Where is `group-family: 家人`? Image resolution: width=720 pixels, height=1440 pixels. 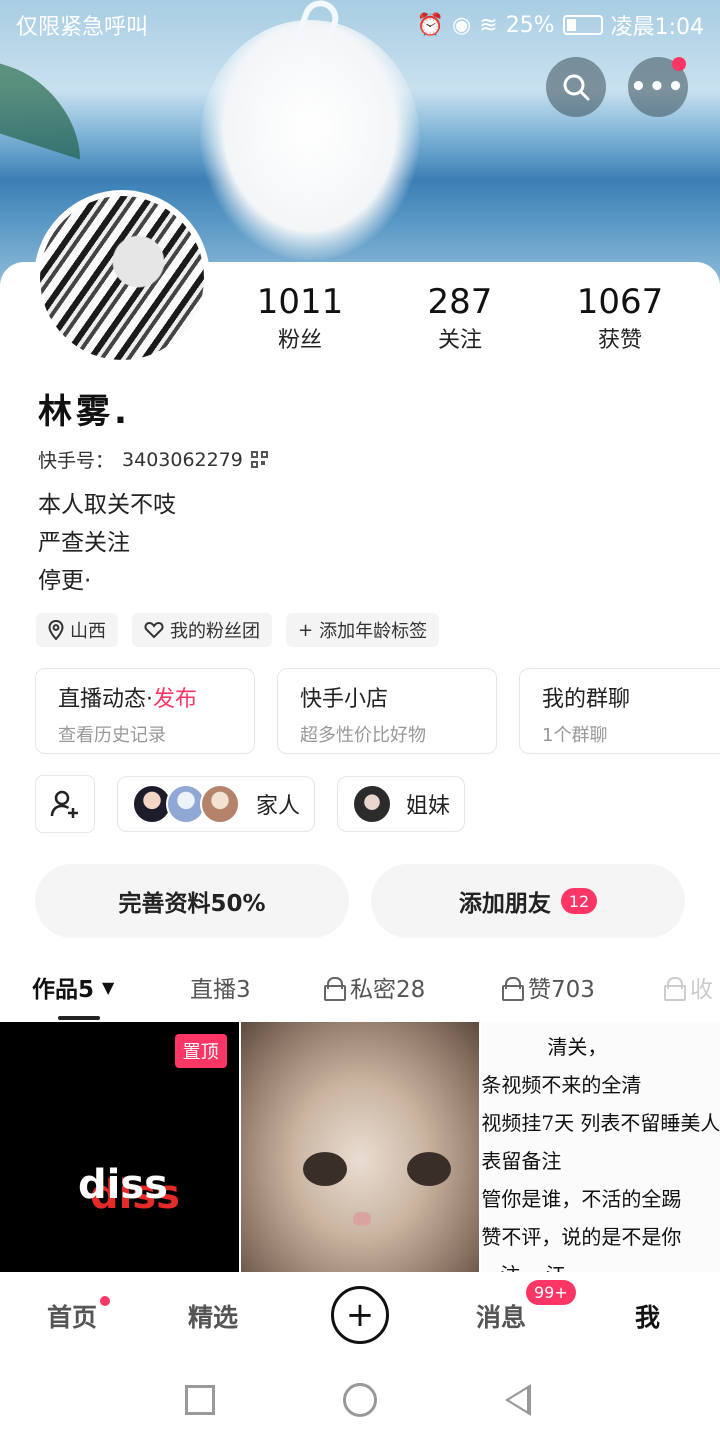
group-family: 家人 is located at coordinates (216, 804).